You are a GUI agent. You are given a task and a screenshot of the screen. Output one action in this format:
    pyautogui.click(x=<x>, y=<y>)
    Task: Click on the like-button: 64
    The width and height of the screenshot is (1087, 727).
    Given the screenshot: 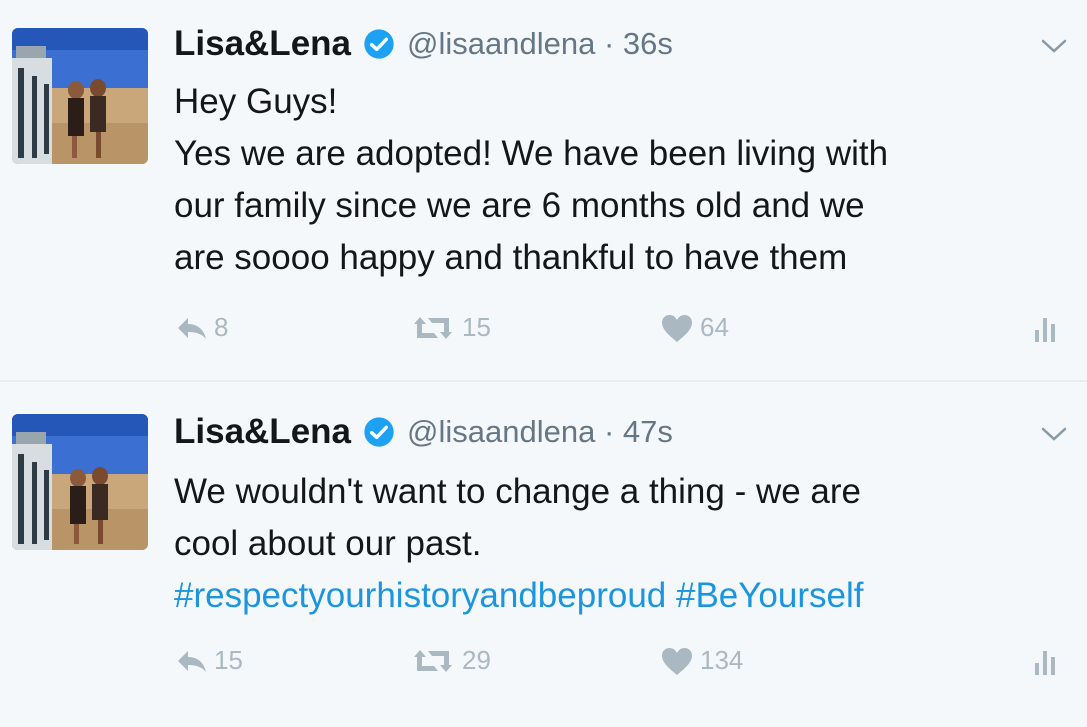 What is the action you would take?
    pyautogui.click(x=694, y=327)
    